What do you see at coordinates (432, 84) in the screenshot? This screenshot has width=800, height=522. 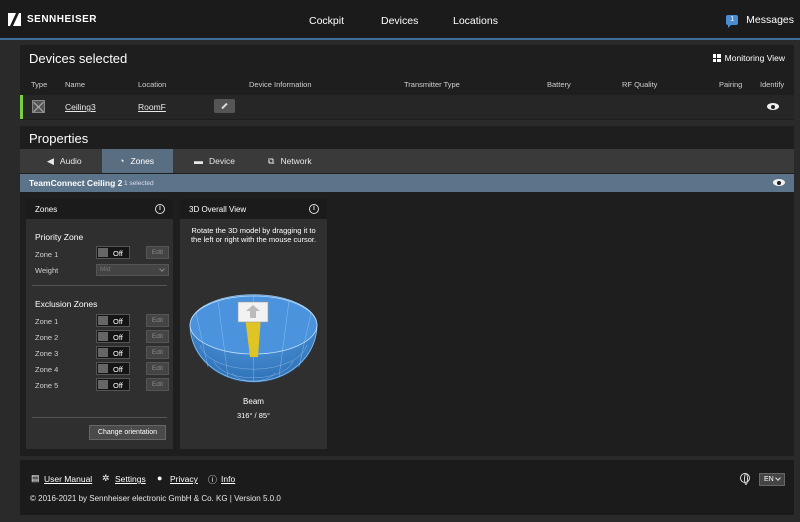 I see `col-transmitter-type: Transmitter Type` at bounding box center [432, 84].